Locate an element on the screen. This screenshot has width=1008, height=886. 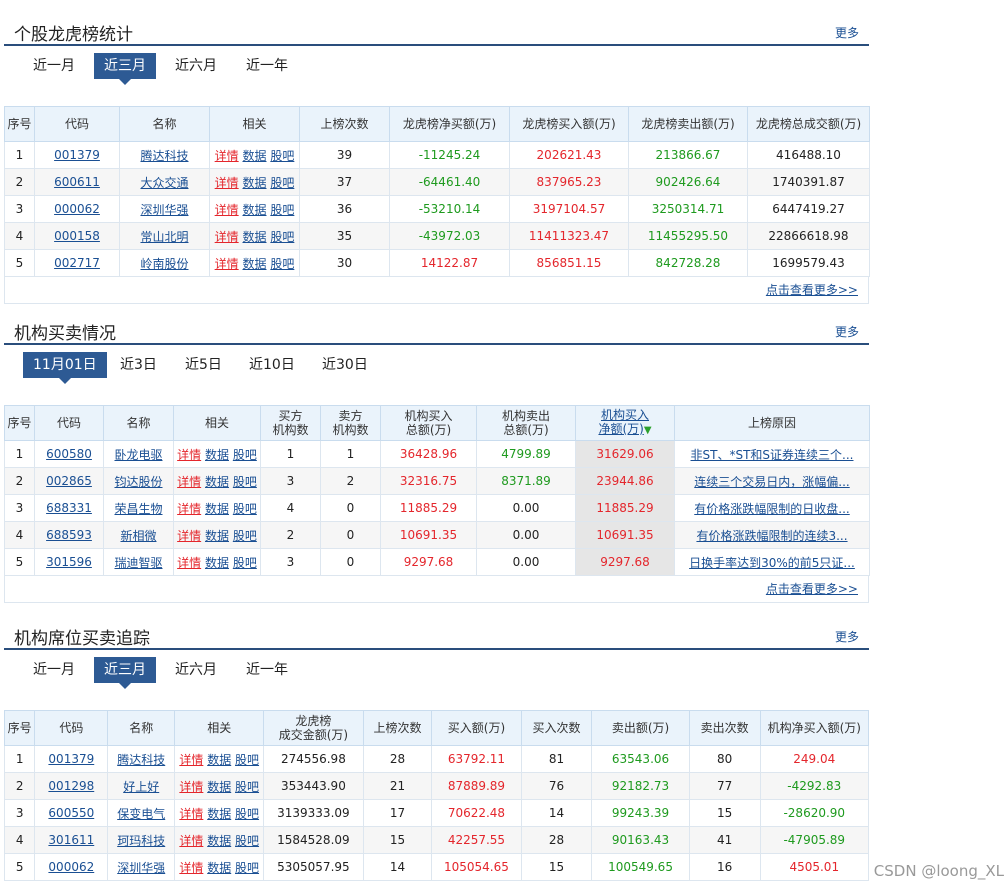
tab-30d: 近30日 is located at coordinates (345, 365).